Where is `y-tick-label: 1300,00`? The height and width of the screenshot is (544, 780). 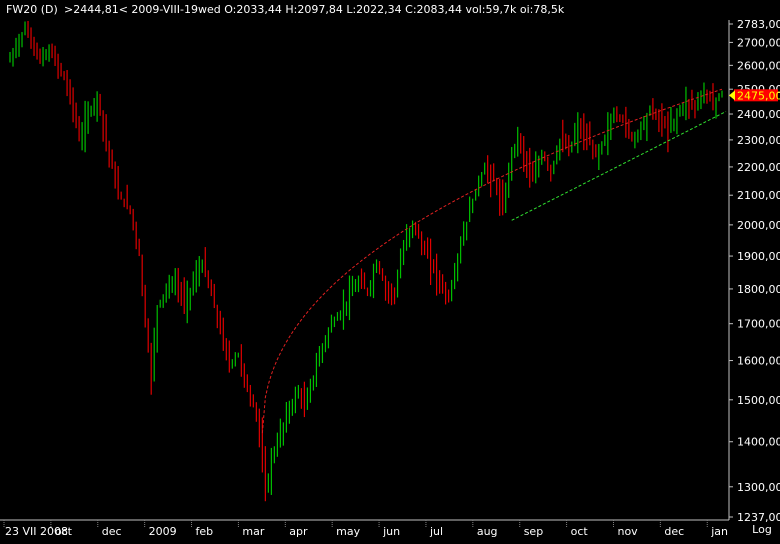 y-tick-label: 1300,00 is located at coordinates (758, 487).